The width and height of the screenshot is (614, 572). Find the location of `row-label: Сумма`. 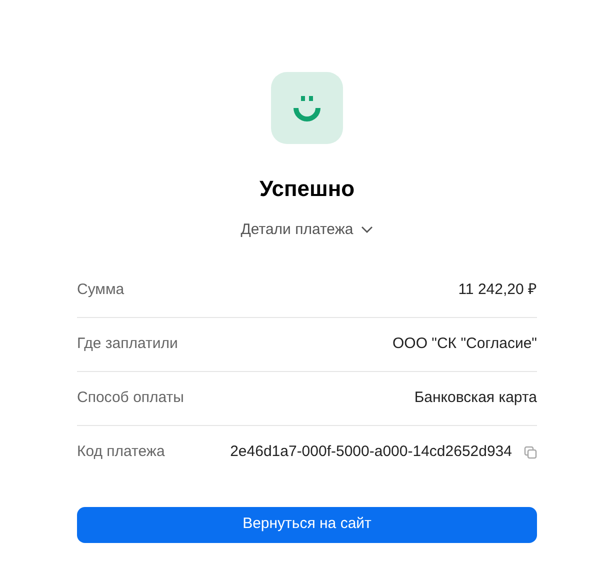

row-label: Сумма is located at coordinates (100, 290).